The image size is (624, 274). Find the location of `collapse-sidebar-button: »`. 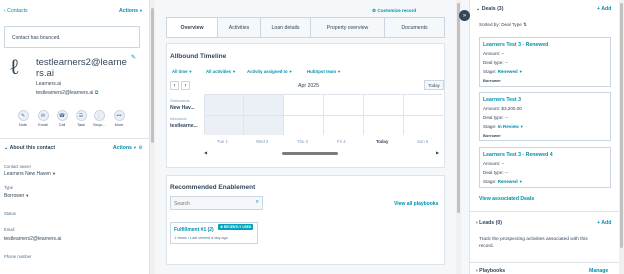

collapse-sidebar-button: » is located at coordinates (464, 15).